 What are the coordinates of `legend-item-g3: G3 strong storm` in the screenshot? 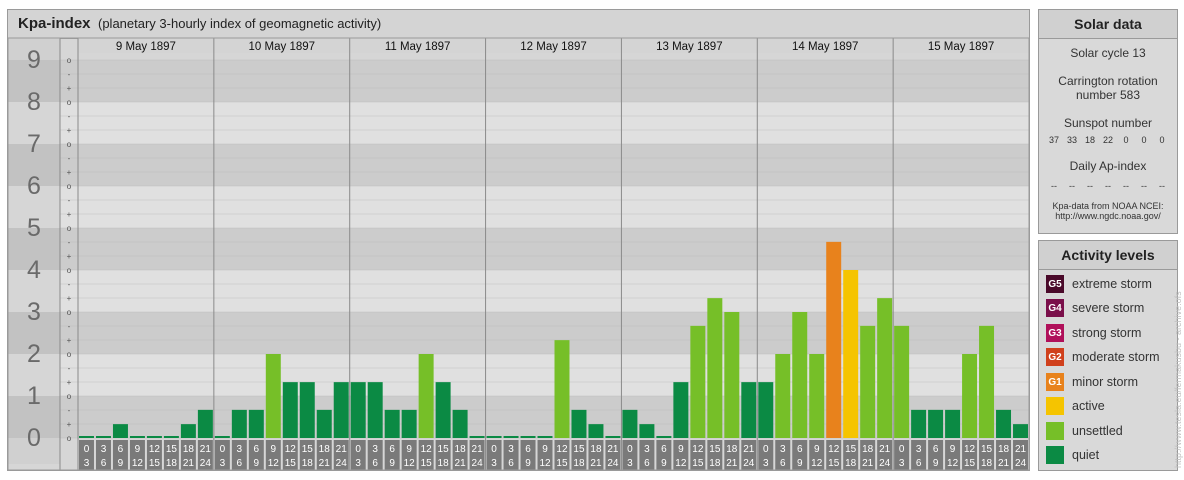 It's located at (1093, 333).